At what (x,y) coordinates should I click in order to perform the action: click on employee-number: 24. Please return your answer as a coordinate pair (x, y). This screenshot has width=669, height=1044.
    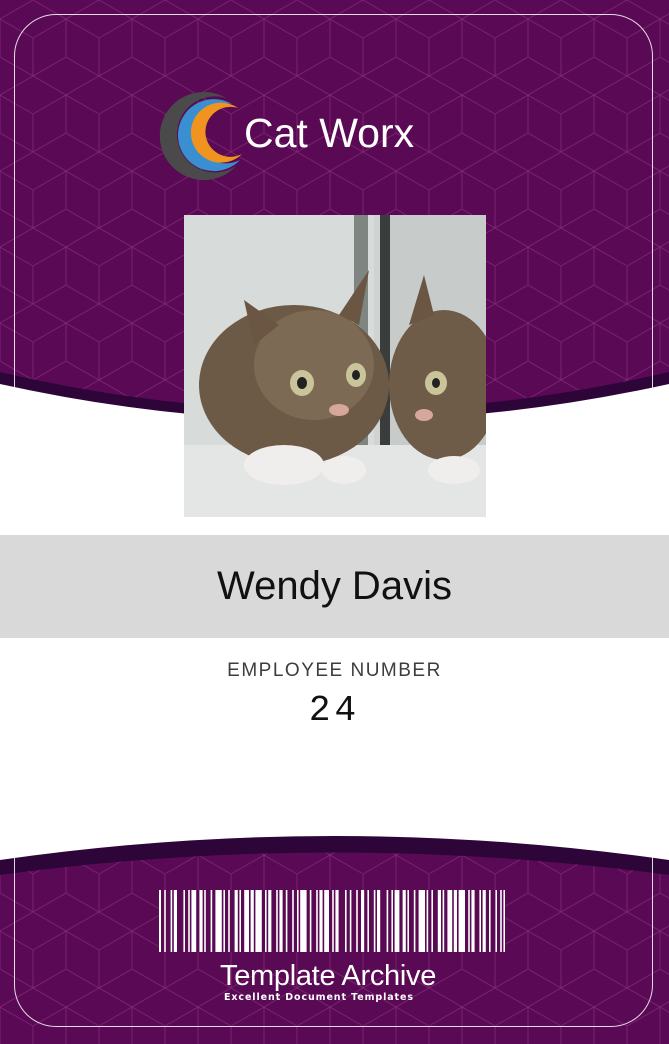
    Looking at the image, I should click on (334, 710).